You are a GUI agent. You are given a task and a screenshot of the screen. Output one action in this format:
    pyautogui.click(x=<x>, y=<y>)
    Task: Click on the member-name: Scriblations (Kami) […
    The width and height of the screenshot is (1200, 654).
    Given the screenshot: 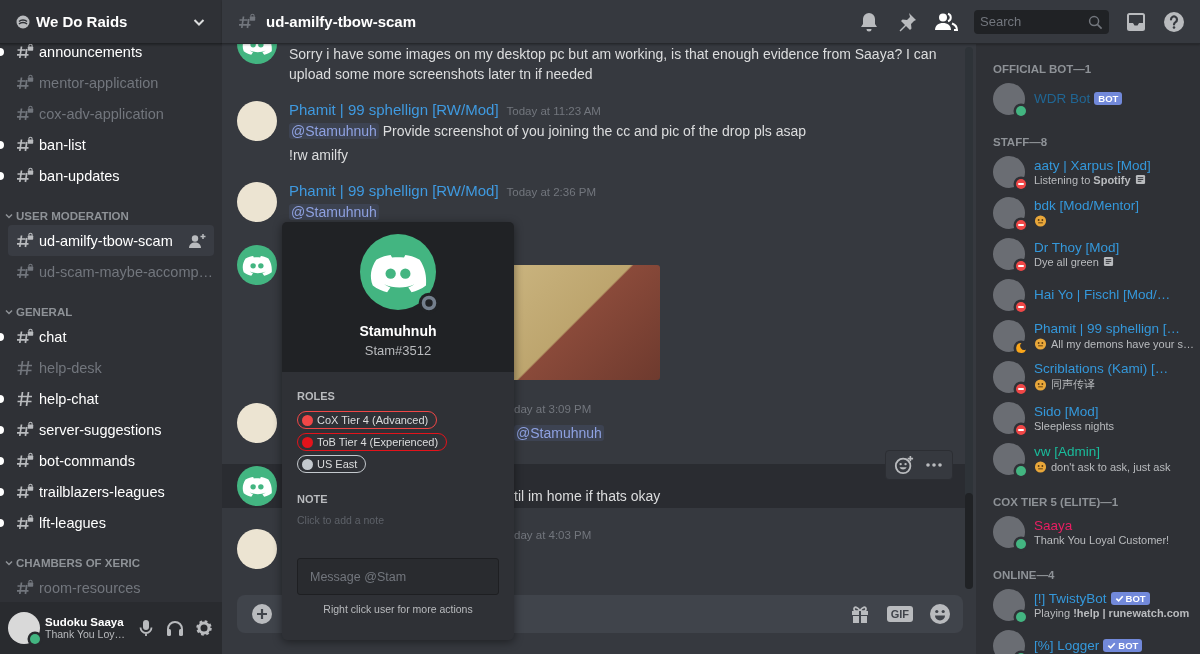 What is the action you would take?
    pyautogui.click(x=1101, y=368)
    